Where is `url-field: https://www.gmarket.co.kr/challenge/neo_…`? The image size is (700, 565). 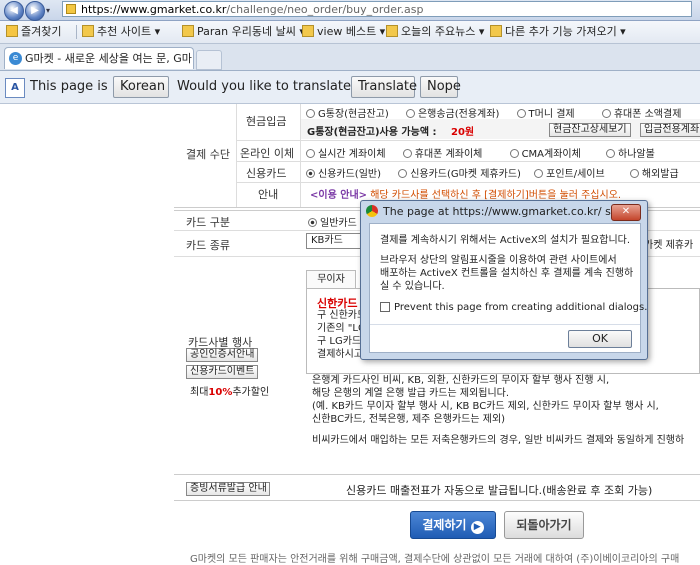
url-field: https://www.gmarket.co.kr/challenge/neo_… is located at coordinates (377, 9).